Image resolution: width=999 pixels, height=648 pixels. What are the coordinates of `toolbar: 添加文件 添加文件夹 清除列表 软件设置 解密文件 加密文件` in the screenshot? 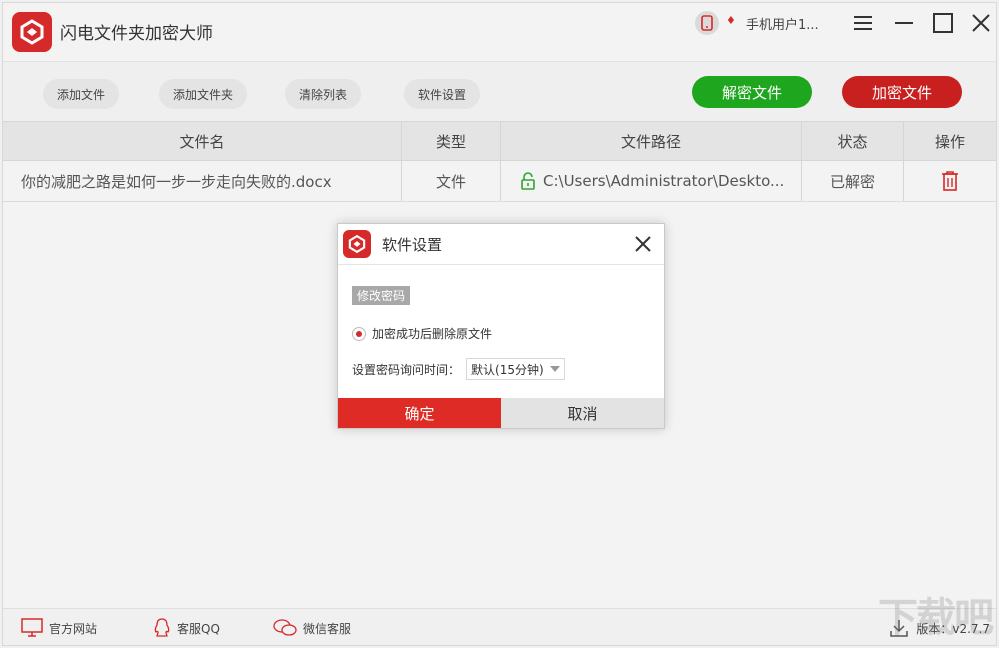 It's located at (499, 91).